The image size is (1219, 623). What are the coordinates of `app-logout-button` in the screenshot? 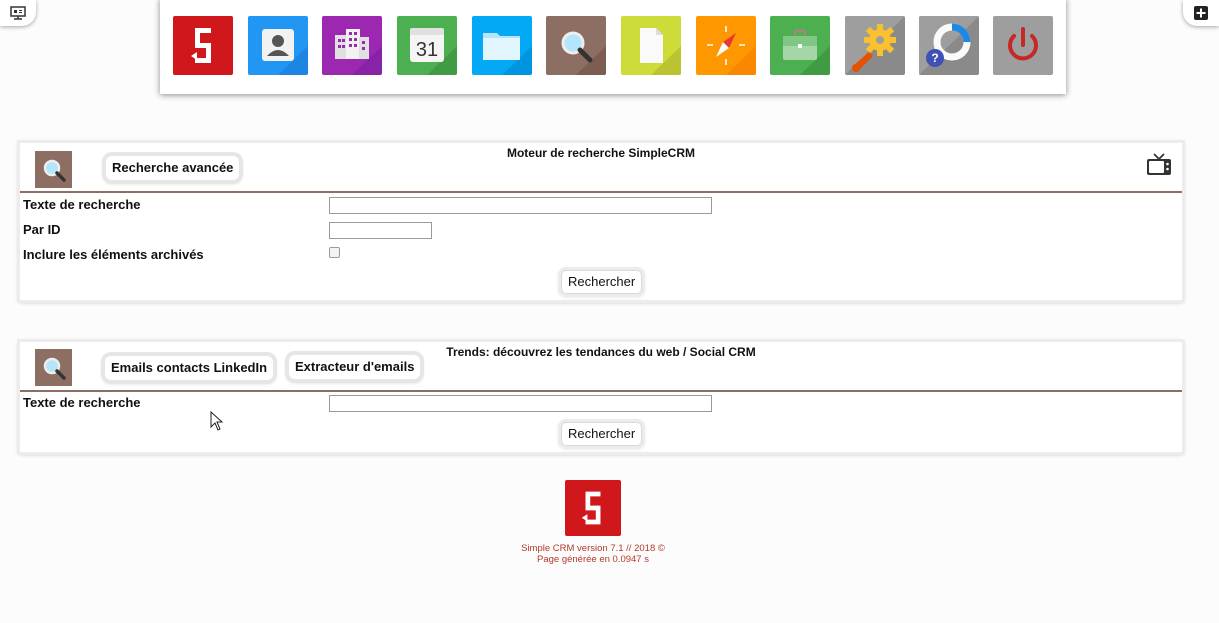 It's located at (1023, 45).